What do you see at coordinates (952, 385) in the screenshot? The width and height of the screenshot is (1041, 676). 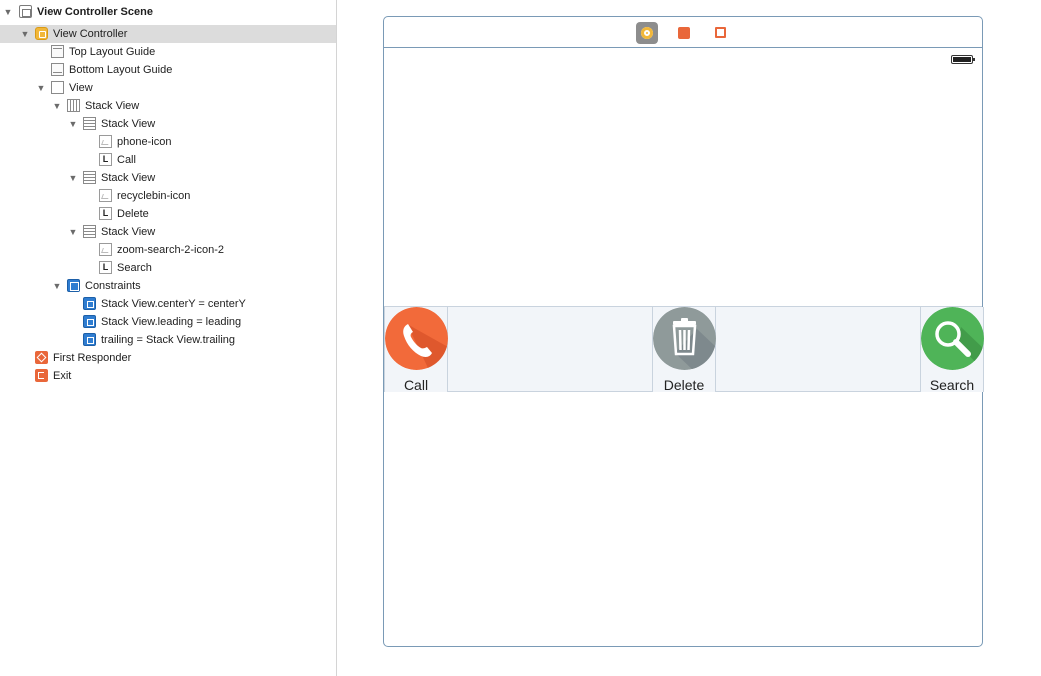 I see `search-label: Search` at bounding box center [952, 385].